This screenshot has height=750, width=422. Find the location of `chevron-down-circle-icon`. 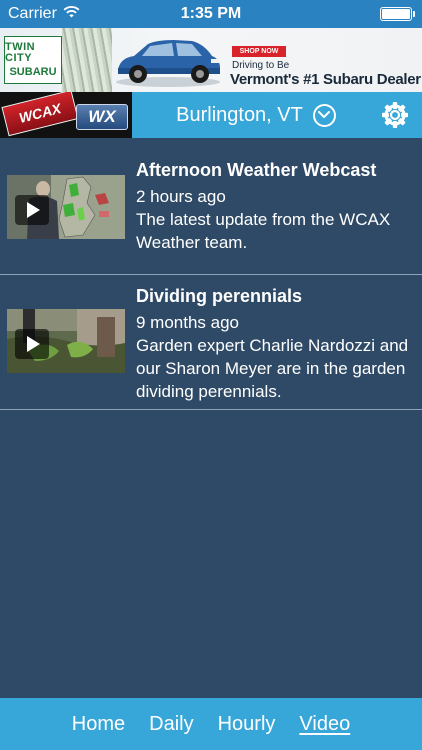

chevron-down-circle-icon is located at coordinates (324, 115).